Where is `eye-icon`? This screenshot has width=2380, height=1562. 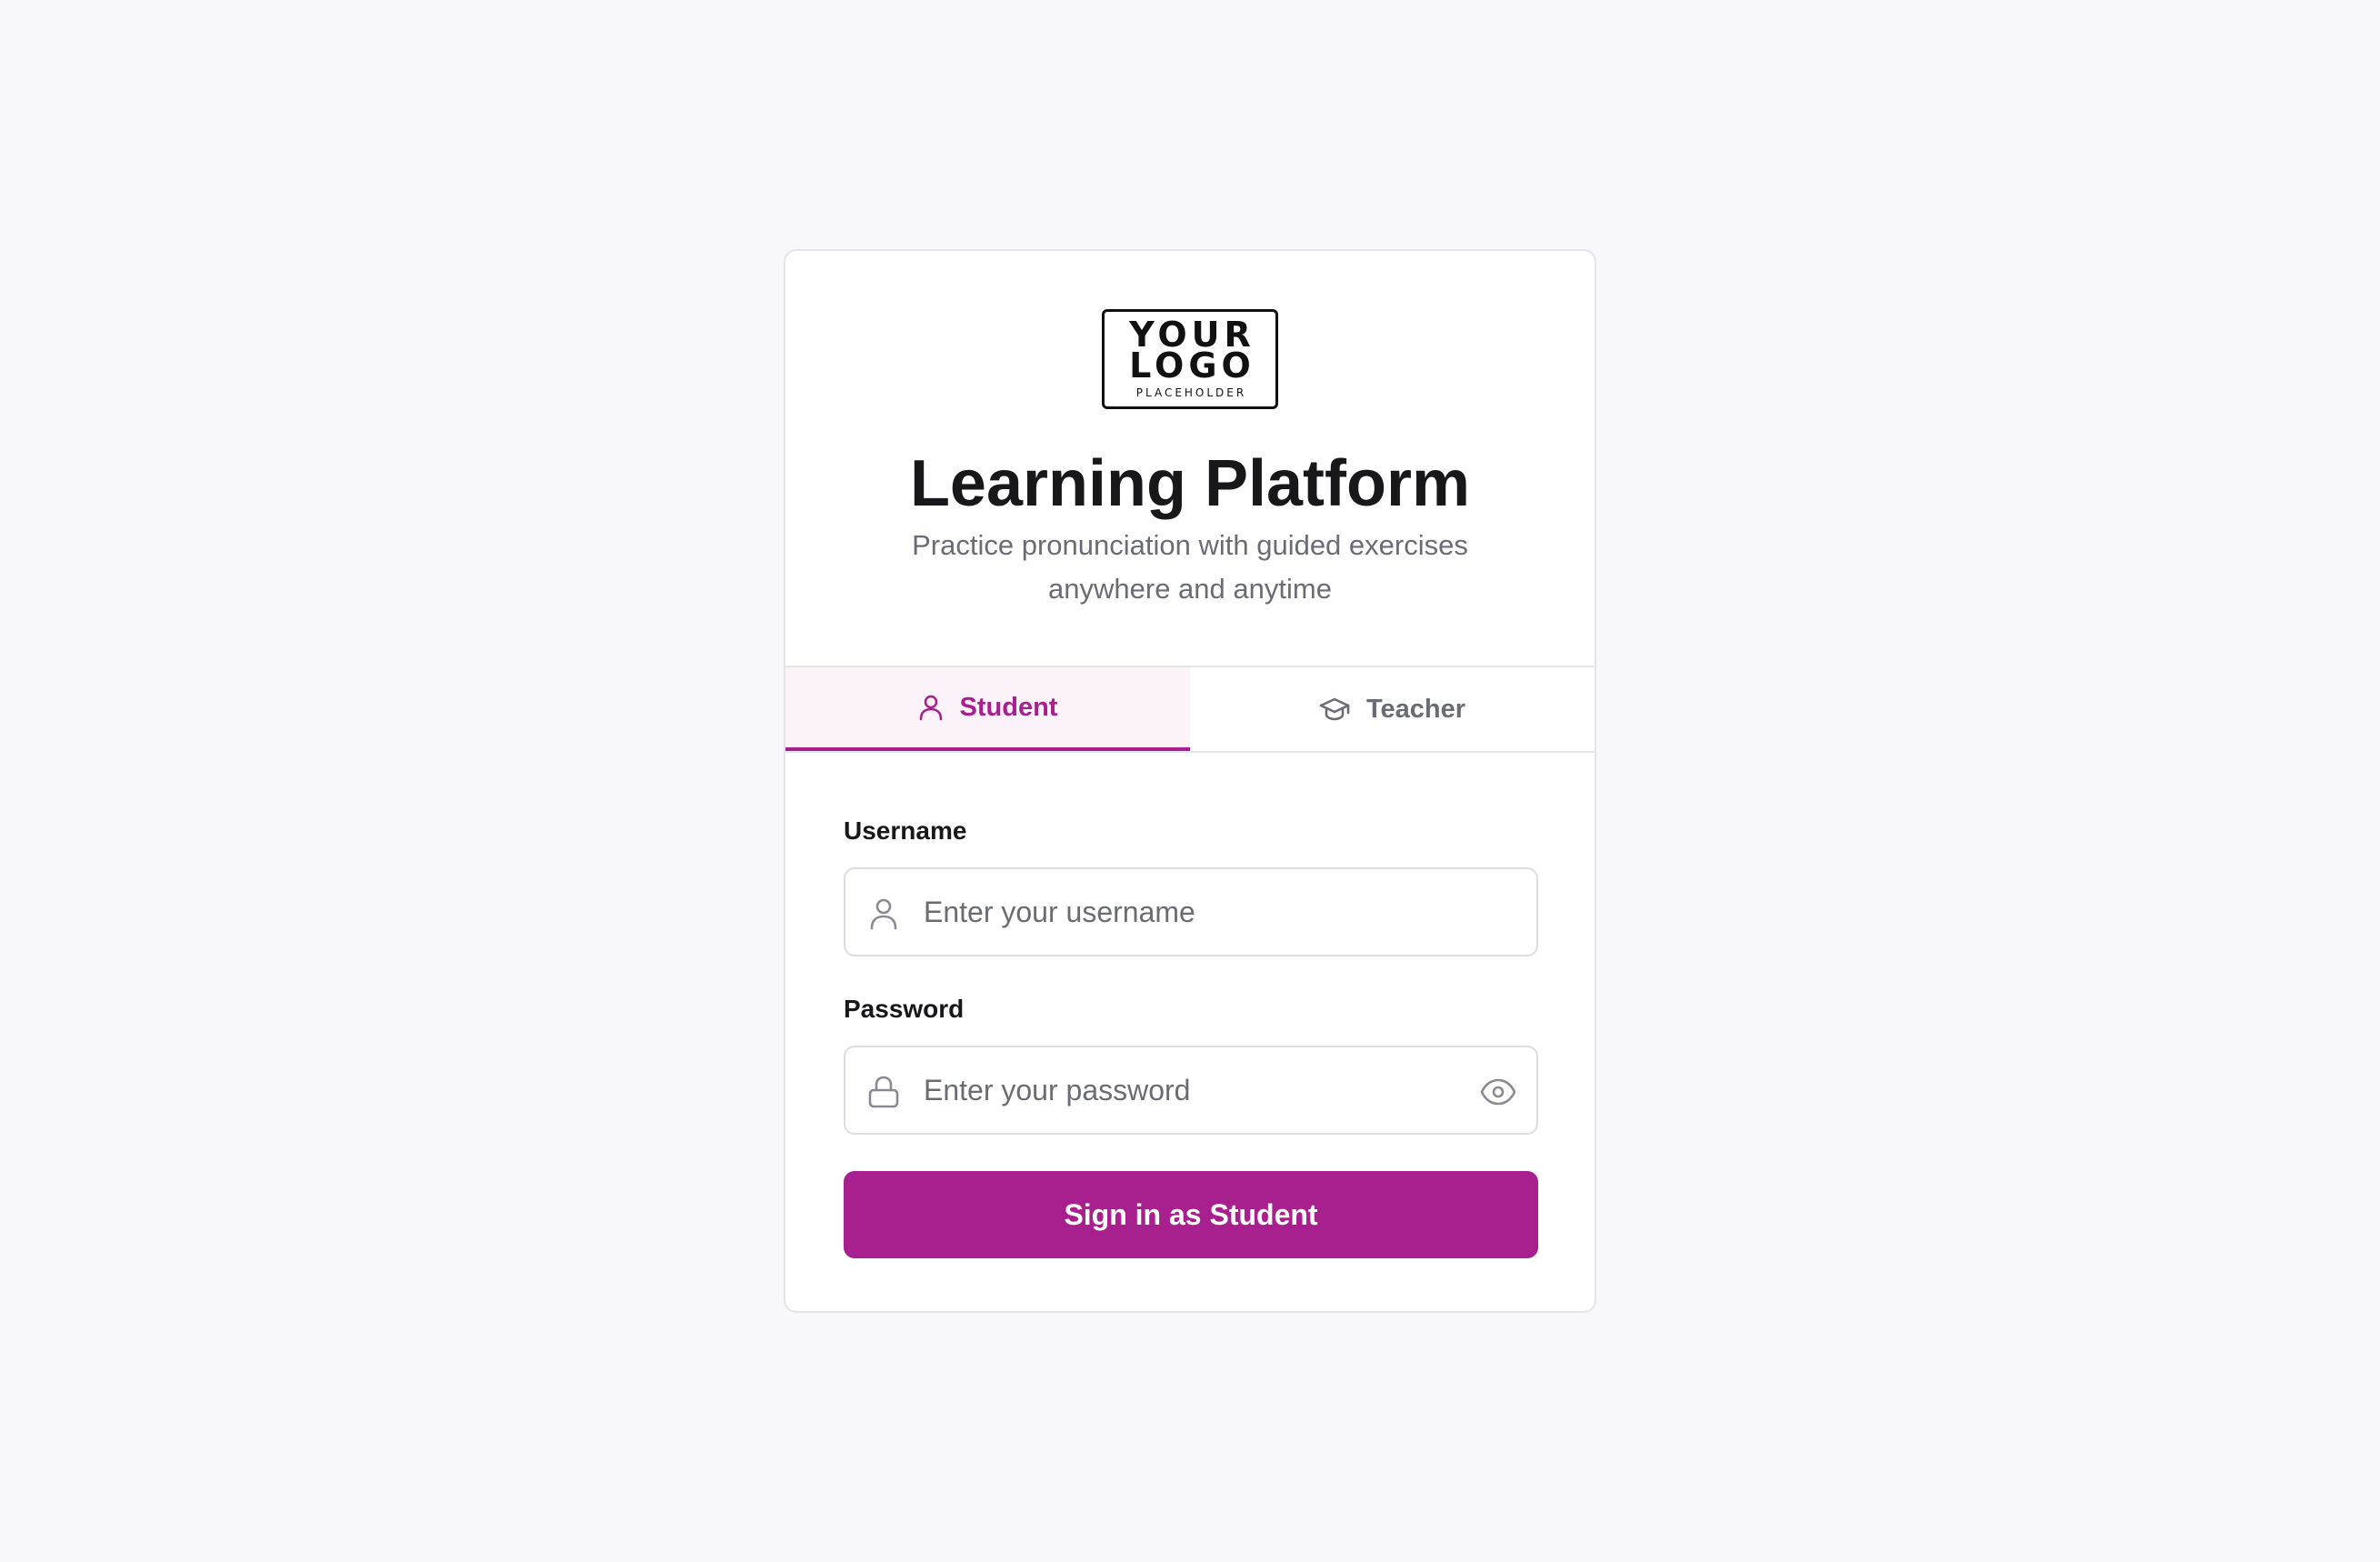
eye-icon is located at coordinates (1498, 1092).